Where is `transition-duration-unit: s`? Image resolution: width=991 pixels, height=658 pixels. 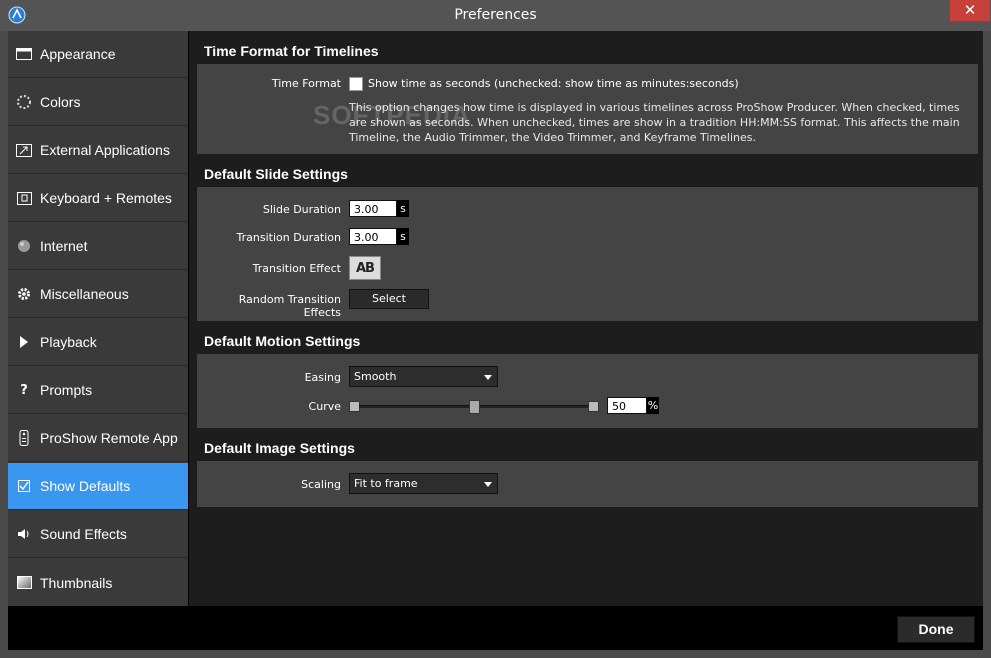 transition-duration-unit: s is located at coordinates (403, 236).